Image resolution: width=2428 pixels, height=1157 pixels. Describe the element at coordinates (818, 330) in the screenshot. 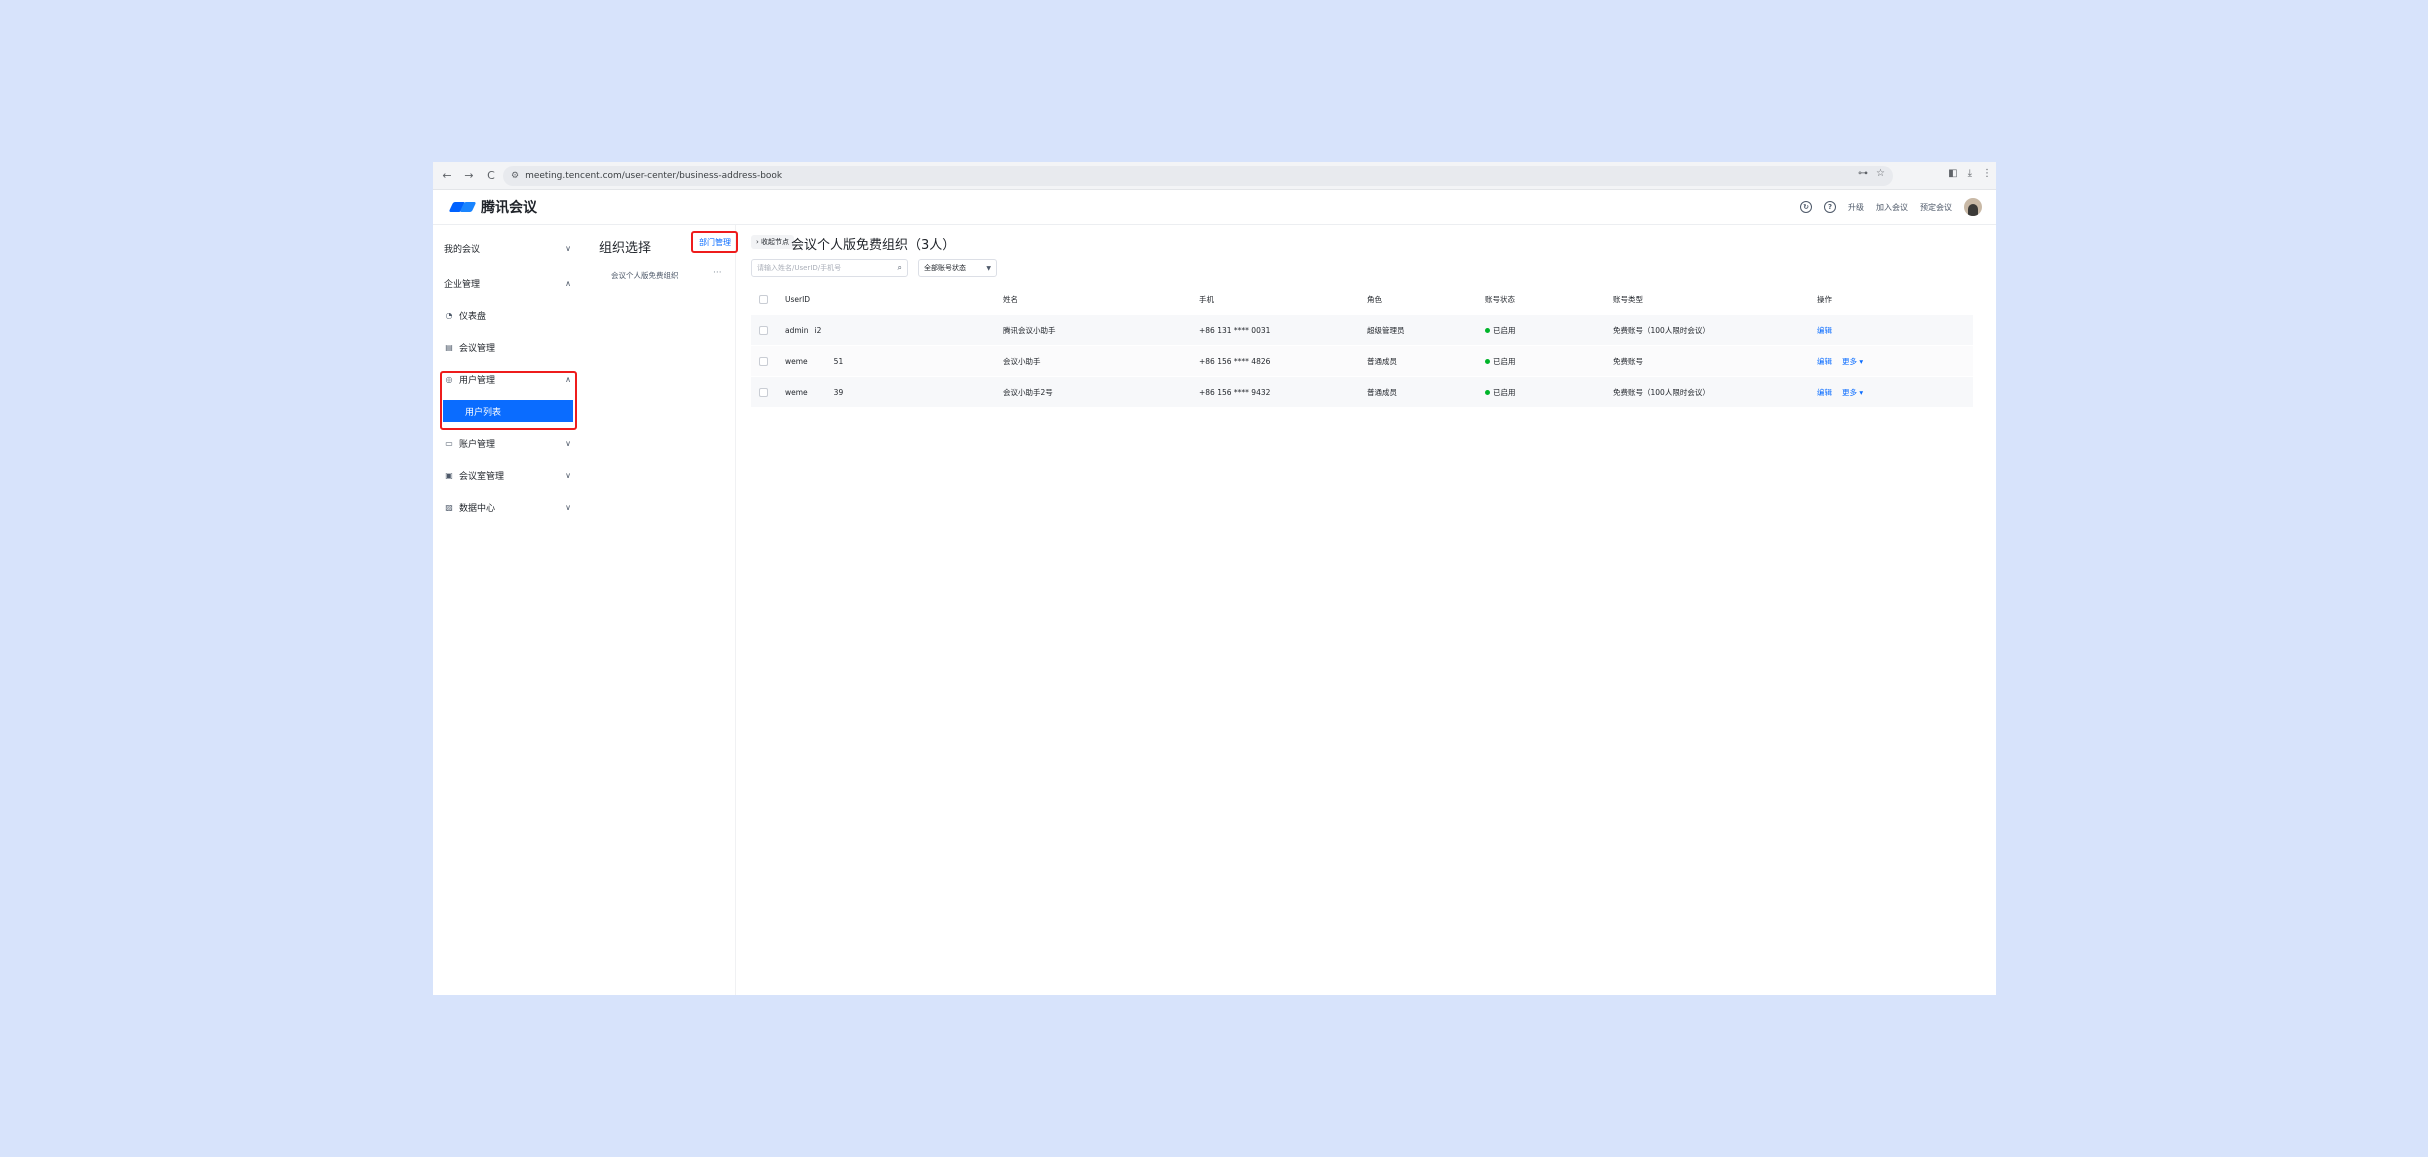

I see `cell-userid-suffix: i2` at that location.